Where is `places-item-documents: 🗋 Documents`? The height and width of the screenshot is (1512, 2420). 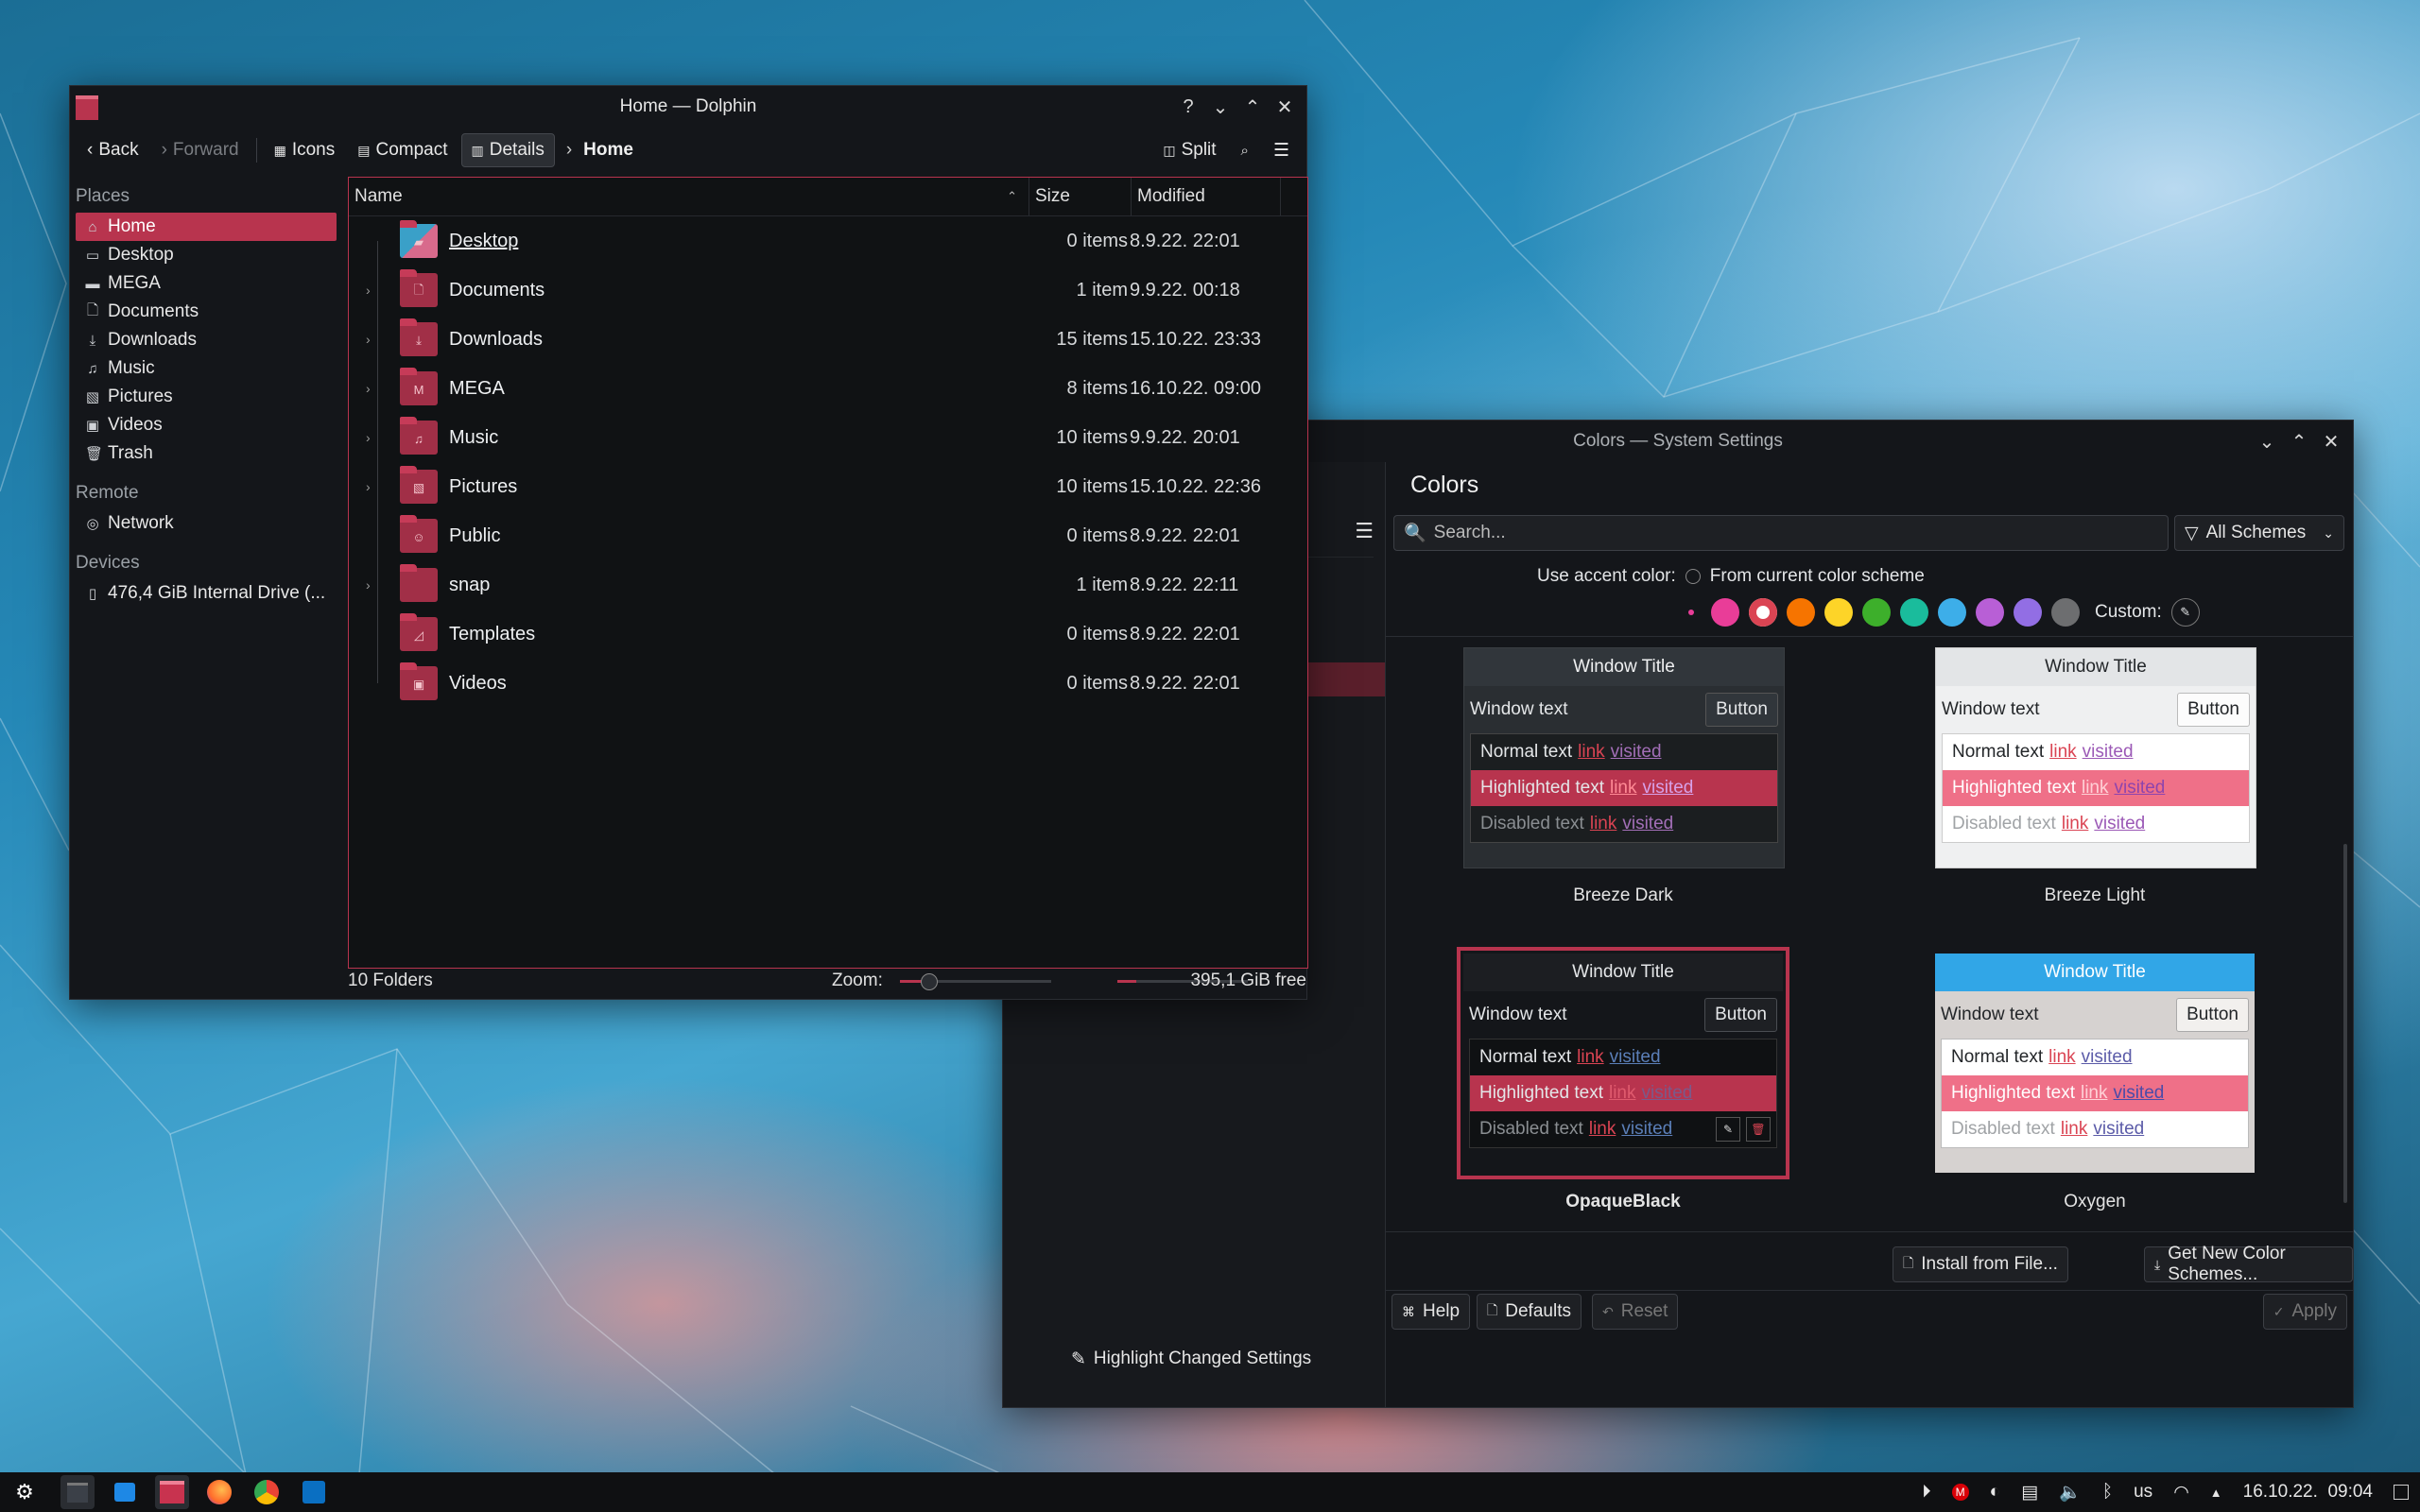 places-item-documents: 🗋 Documents is located at coordinates (206, 312).